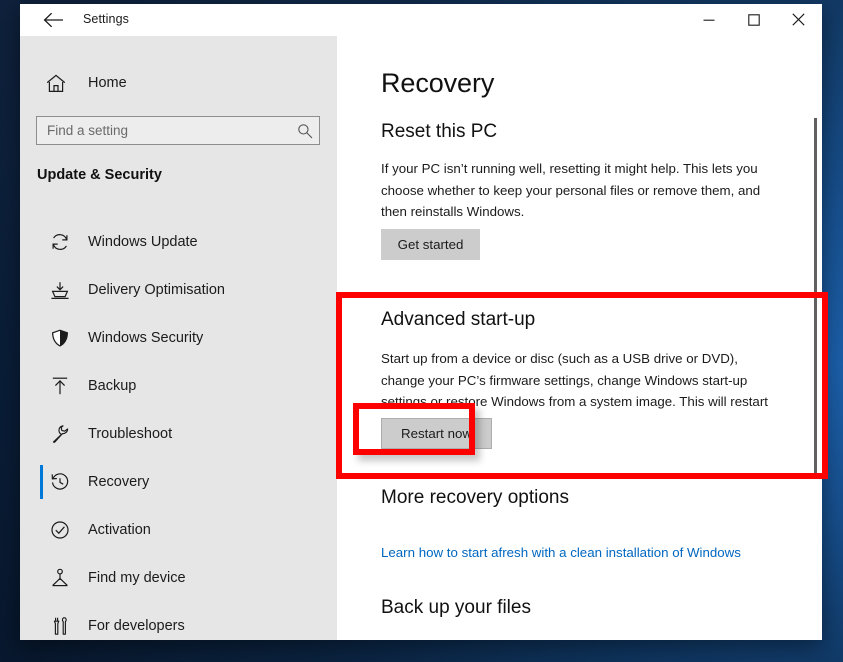  Describe the element at coordinates (112, 386) in the screenshot. I see `sidebar-item-label: Backup` at that location.